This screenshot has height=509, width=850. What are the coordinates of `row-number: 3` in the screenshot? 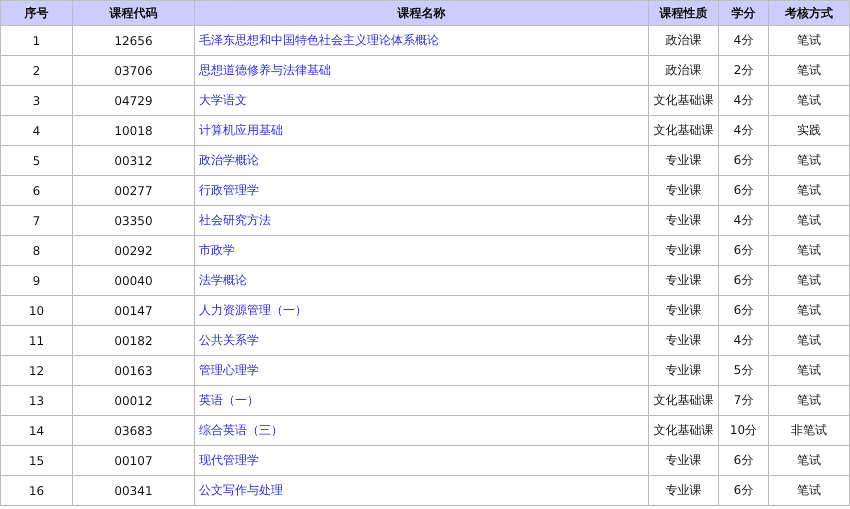 It's located at (36, 101).